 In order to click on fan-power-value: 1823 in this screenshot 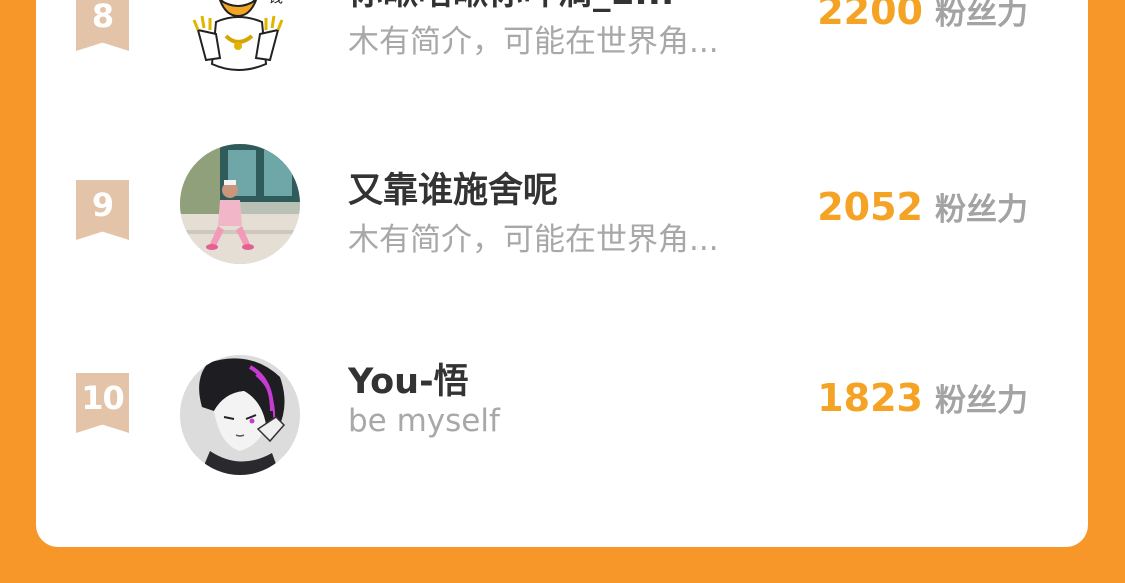, I will do `click(870, 398)`.